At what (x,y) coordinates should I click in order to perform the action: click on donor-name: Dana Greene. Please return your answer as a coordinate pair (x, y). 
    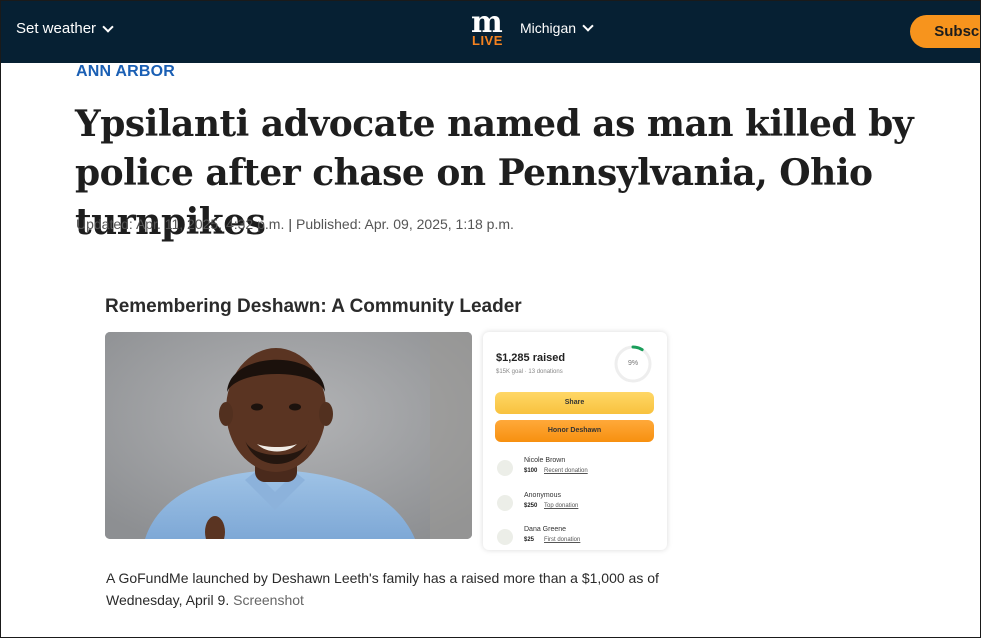
    Looking at the image, I should click on (545, 529).